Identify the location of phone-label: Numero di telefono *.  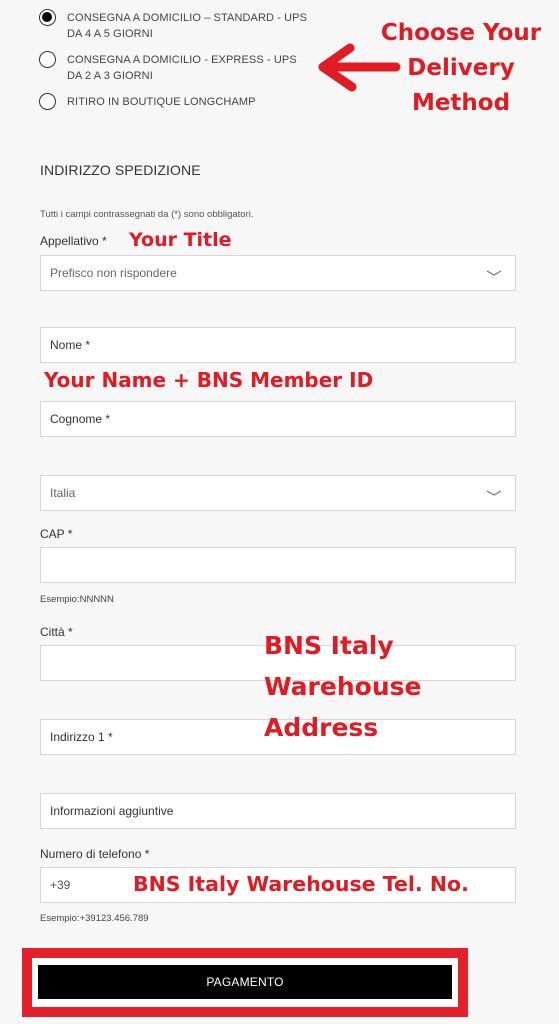
(95, 854).